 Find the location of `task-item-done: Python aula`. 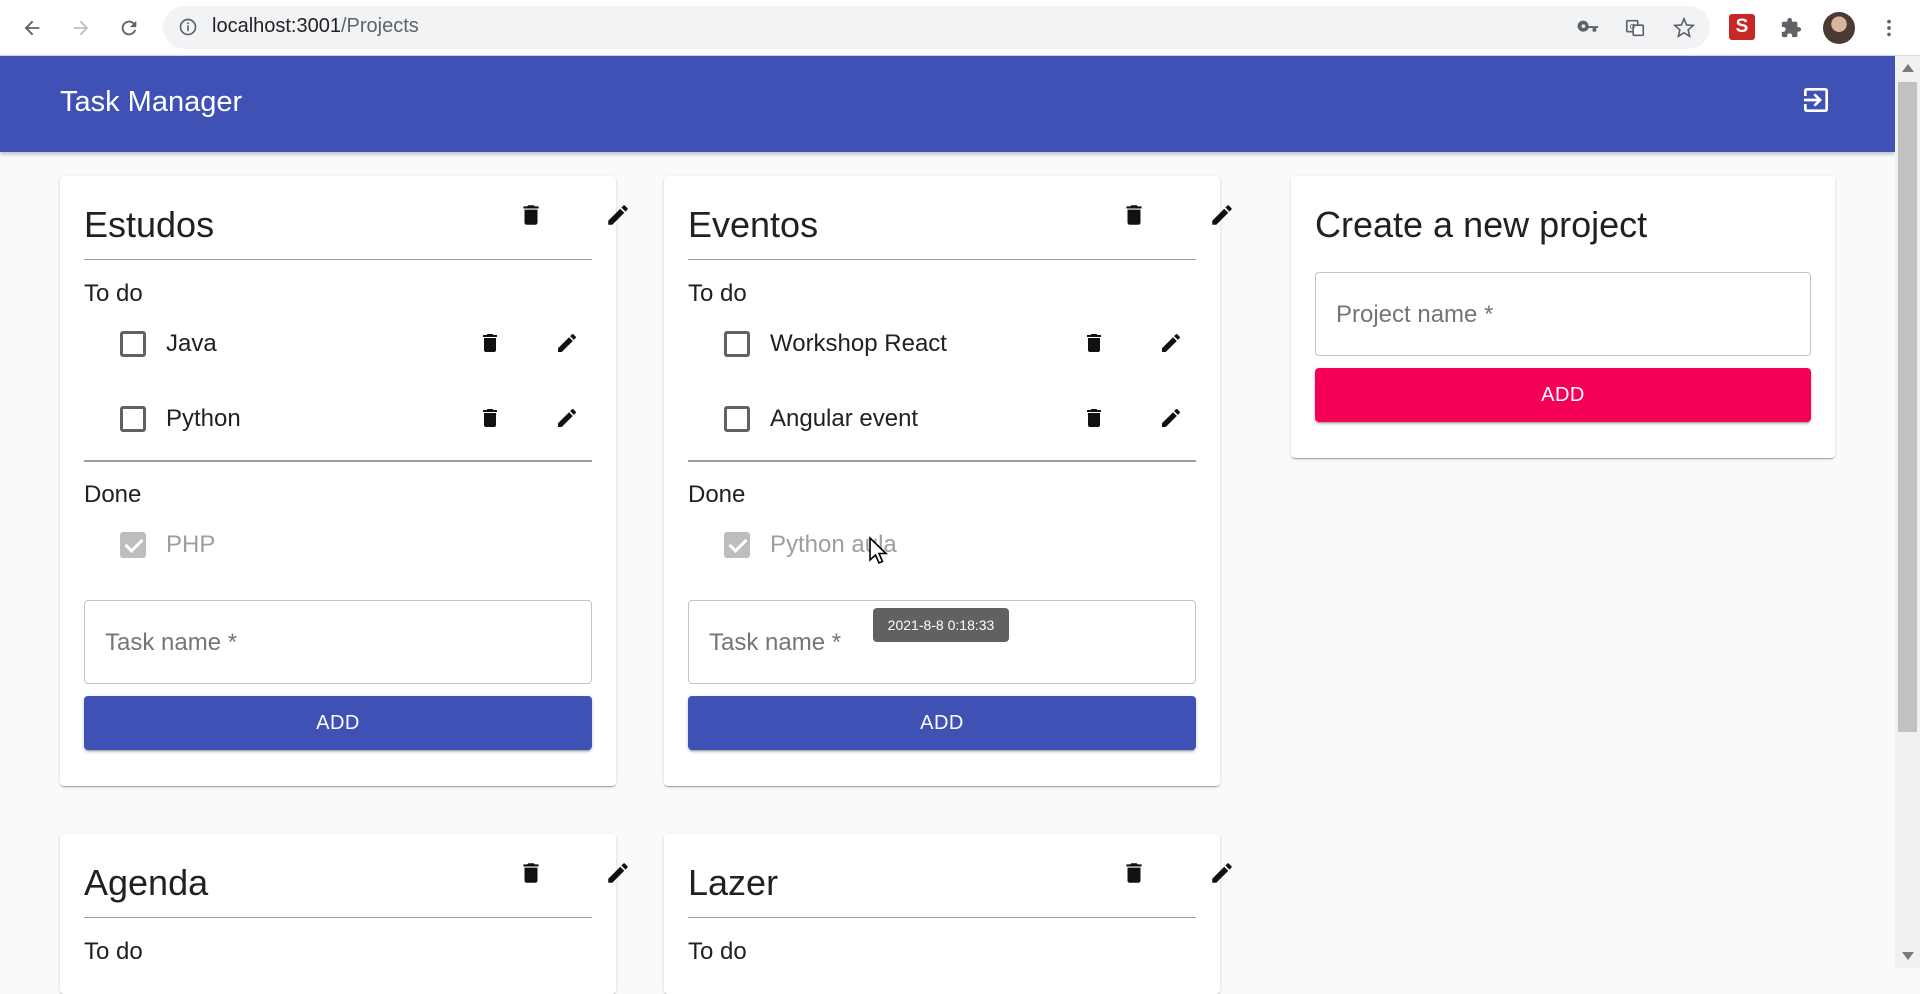

task-item-done: Python aula is located at coordinates (944, 544).